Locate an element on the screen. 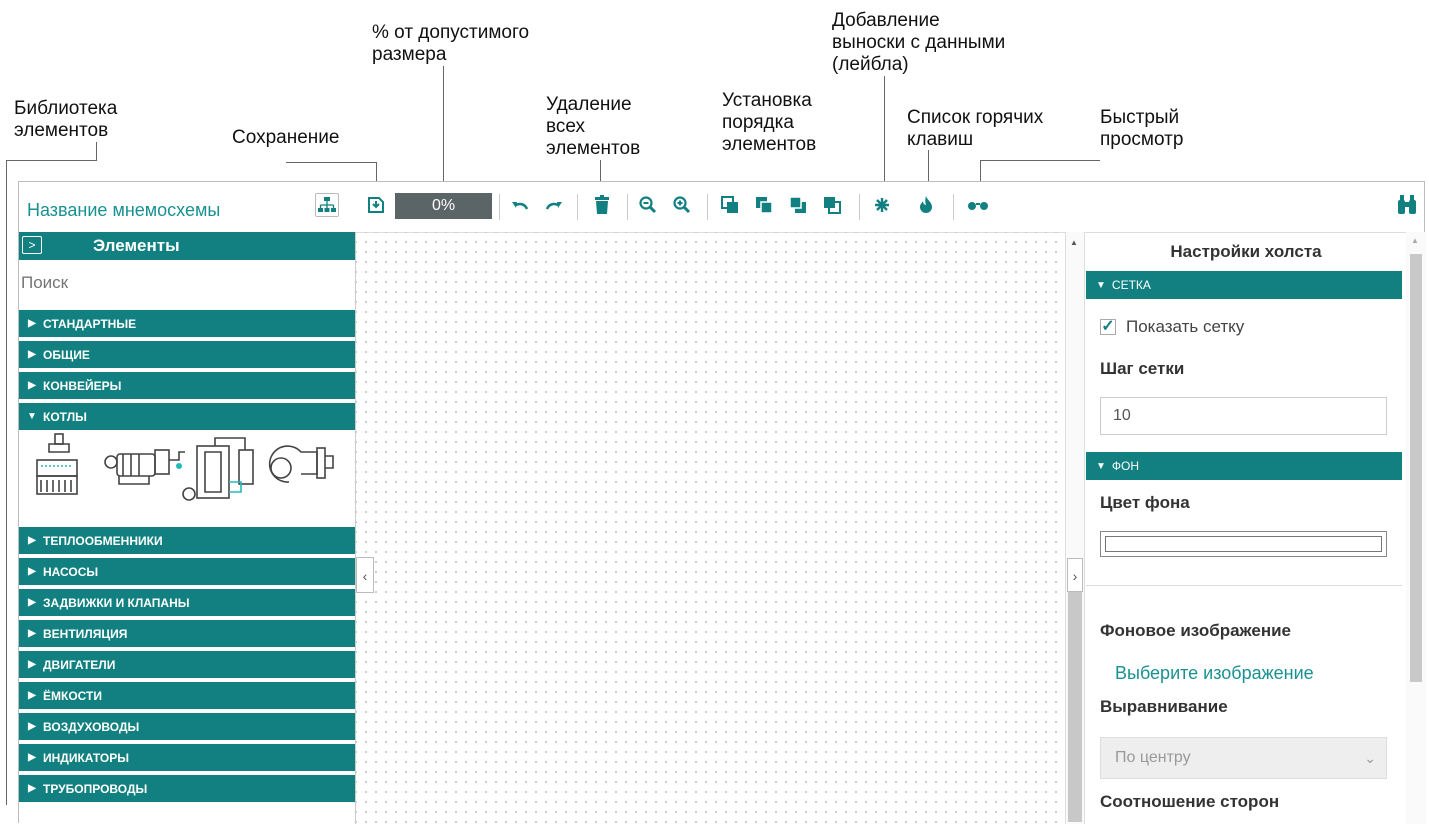 Image resolution: width=1429 pixels, height=825 pixels. section-grid: ▼ СЕТКА is located at coordinates (1244, 285).